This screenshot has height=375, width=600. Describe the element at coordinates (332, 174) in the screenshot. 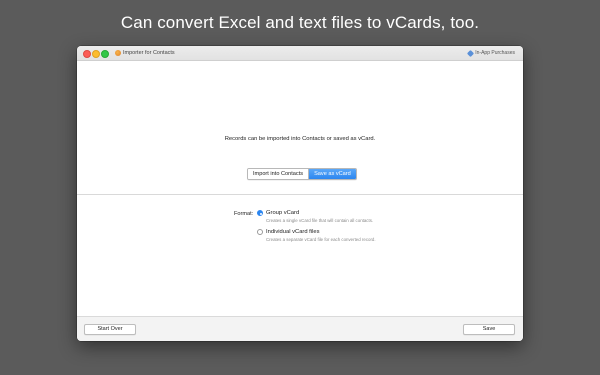

I see `save-as-vcard-segment: Save as vCard` at that location.